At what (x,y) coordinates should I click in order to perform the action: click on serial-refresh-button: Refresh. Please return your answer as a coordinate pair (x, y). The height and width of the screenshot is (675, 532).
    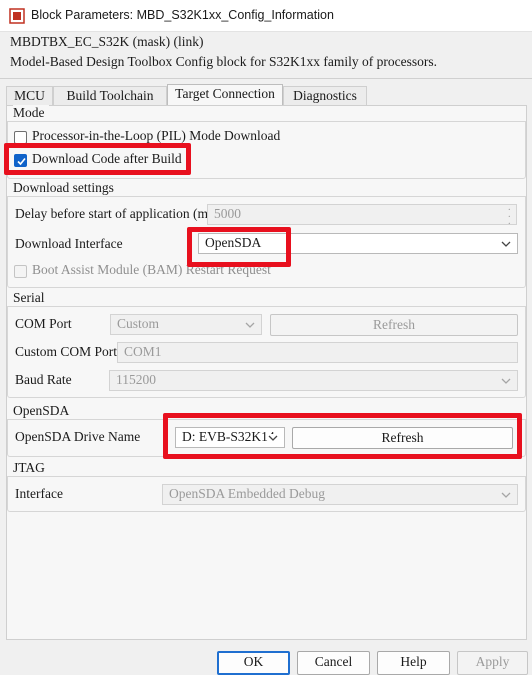
    Looking at the image, I should click on (394, 325).